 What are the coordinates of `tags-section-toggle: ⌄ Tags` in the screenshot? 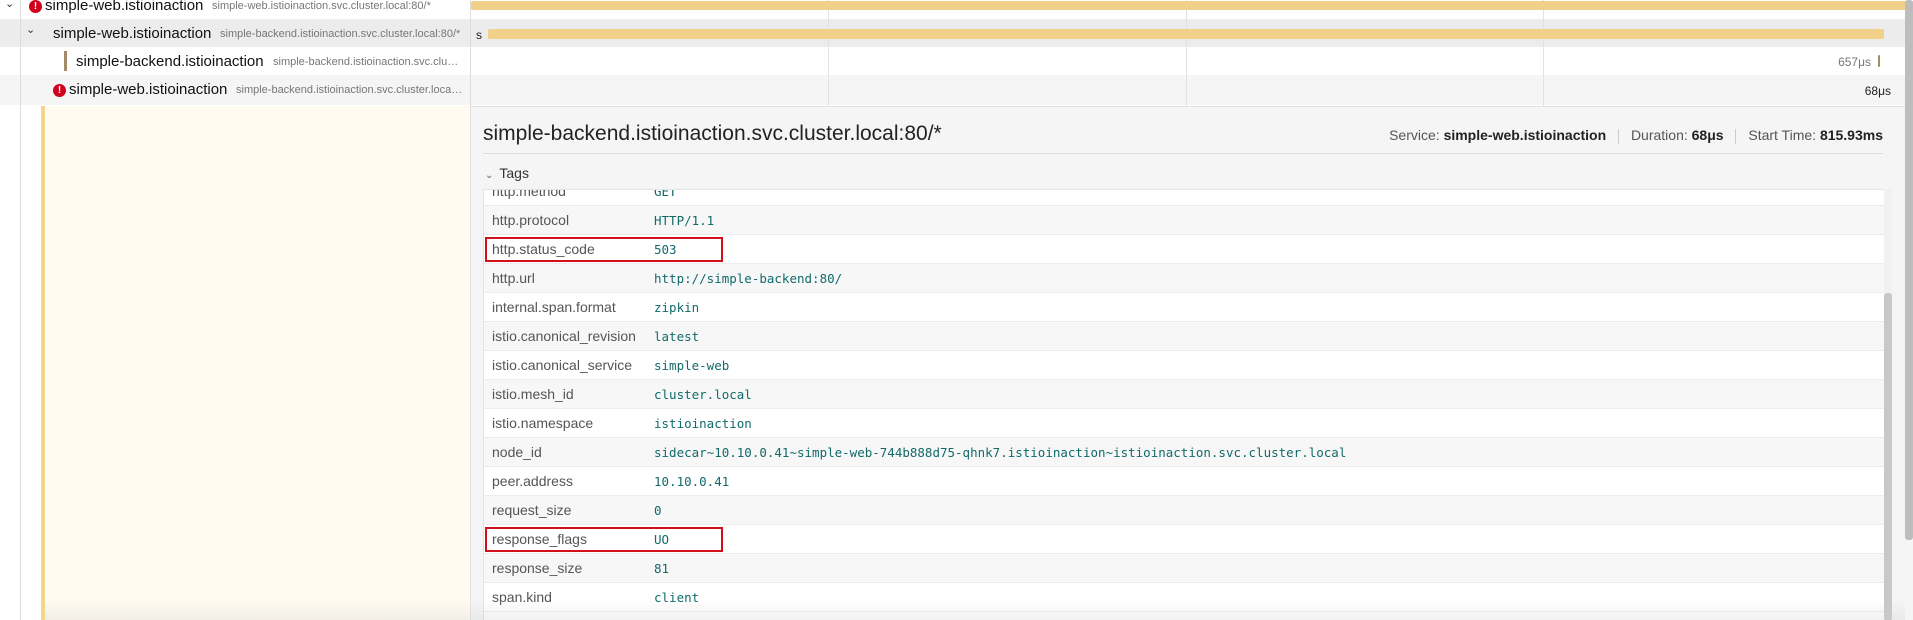 It's located at (507, 173).